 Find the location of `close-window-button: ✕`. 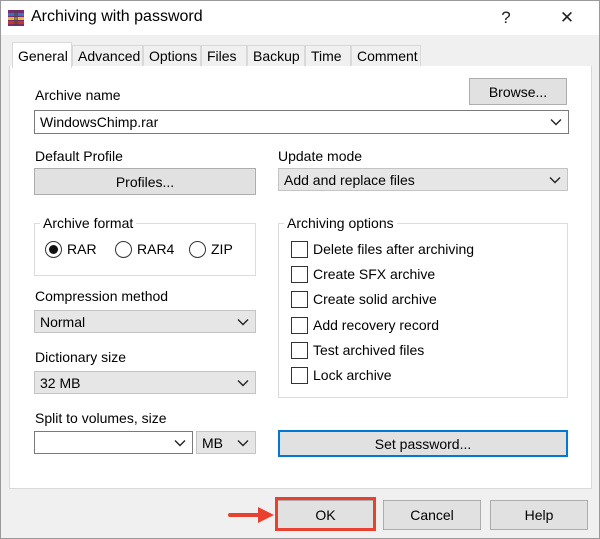

close-window-button: ✕ is located at coordinates (567, 18).